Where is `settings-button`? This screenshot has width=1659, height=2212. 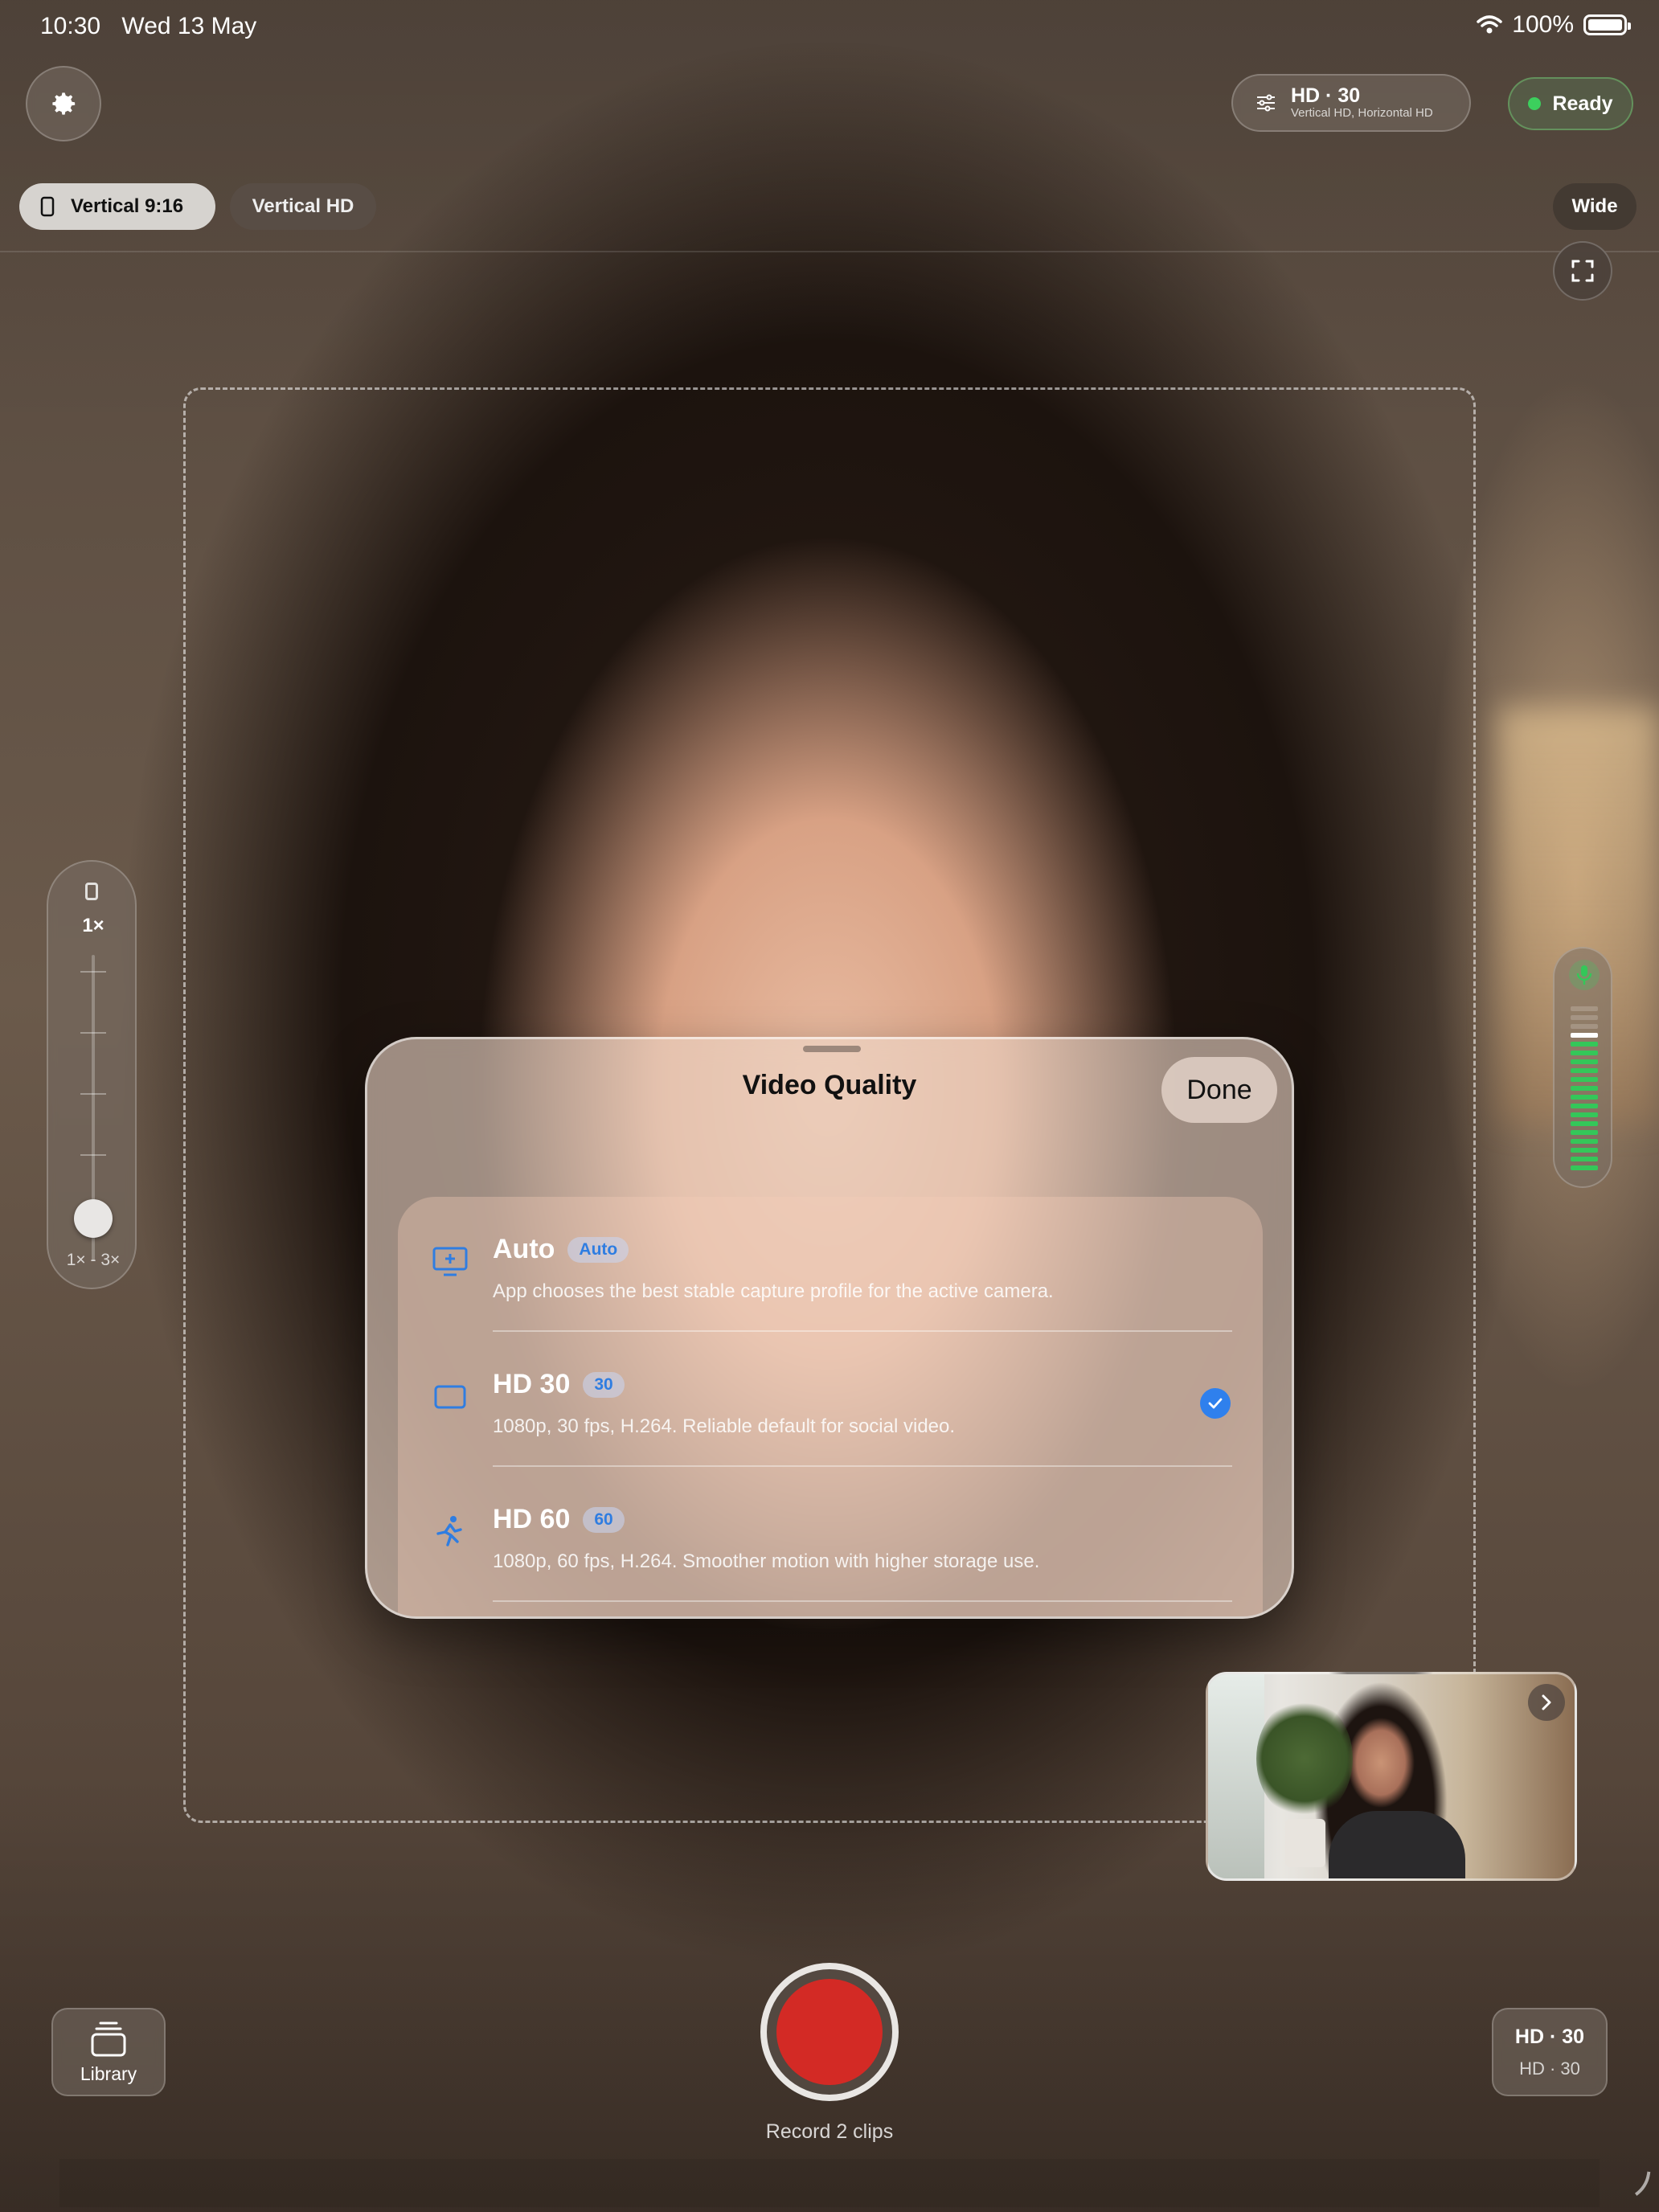
settings-button is located at coordinates (63, 103).